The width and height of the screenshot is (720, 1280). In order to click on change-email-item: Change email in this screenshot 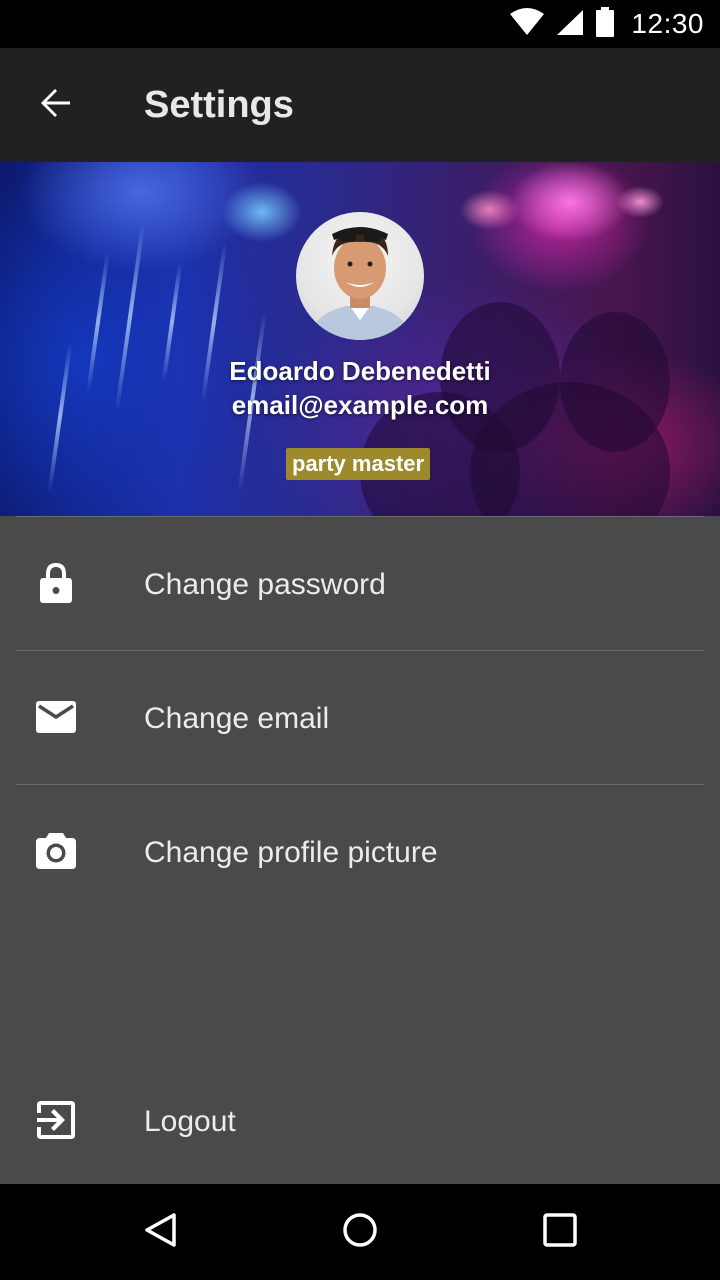, I will do `click(360, 717)`.